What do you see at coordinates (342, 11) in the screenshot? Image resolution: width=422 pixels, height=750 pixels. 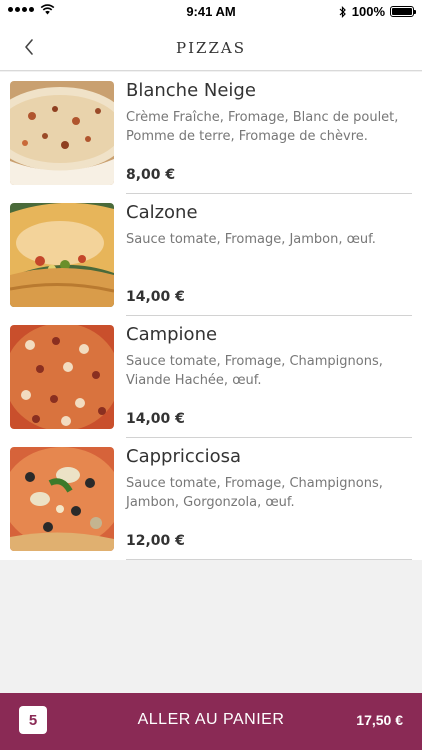 I see `bluetooth-icon` at bounding box center [342, 11].